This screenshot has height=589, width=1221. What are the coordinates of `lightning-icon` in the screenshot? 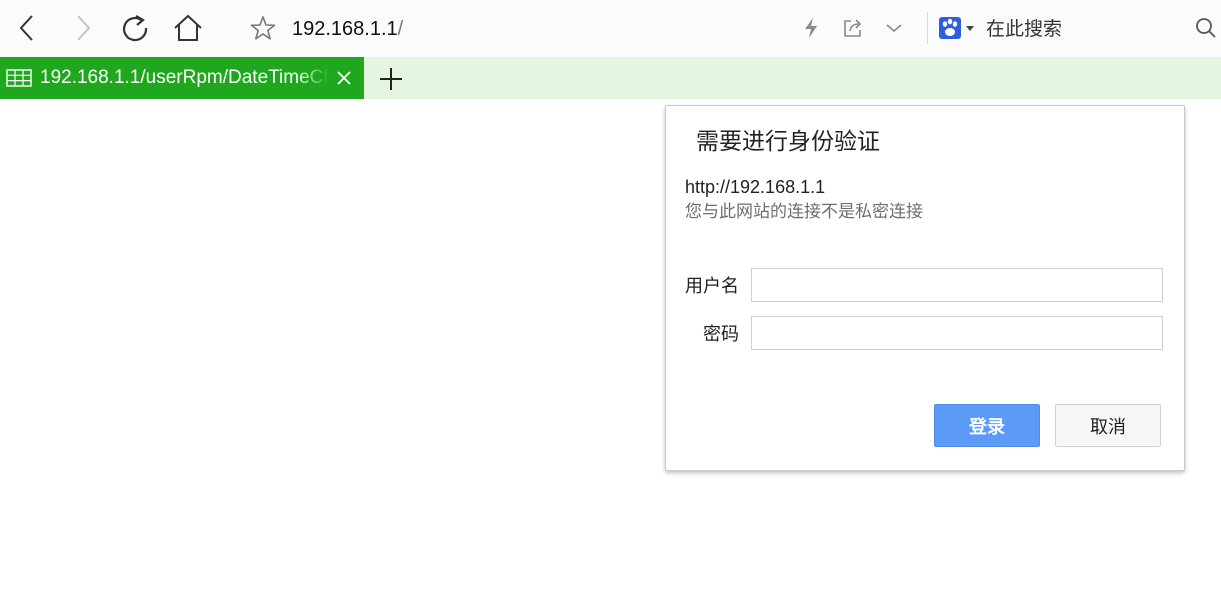 It's located at (811, 28).